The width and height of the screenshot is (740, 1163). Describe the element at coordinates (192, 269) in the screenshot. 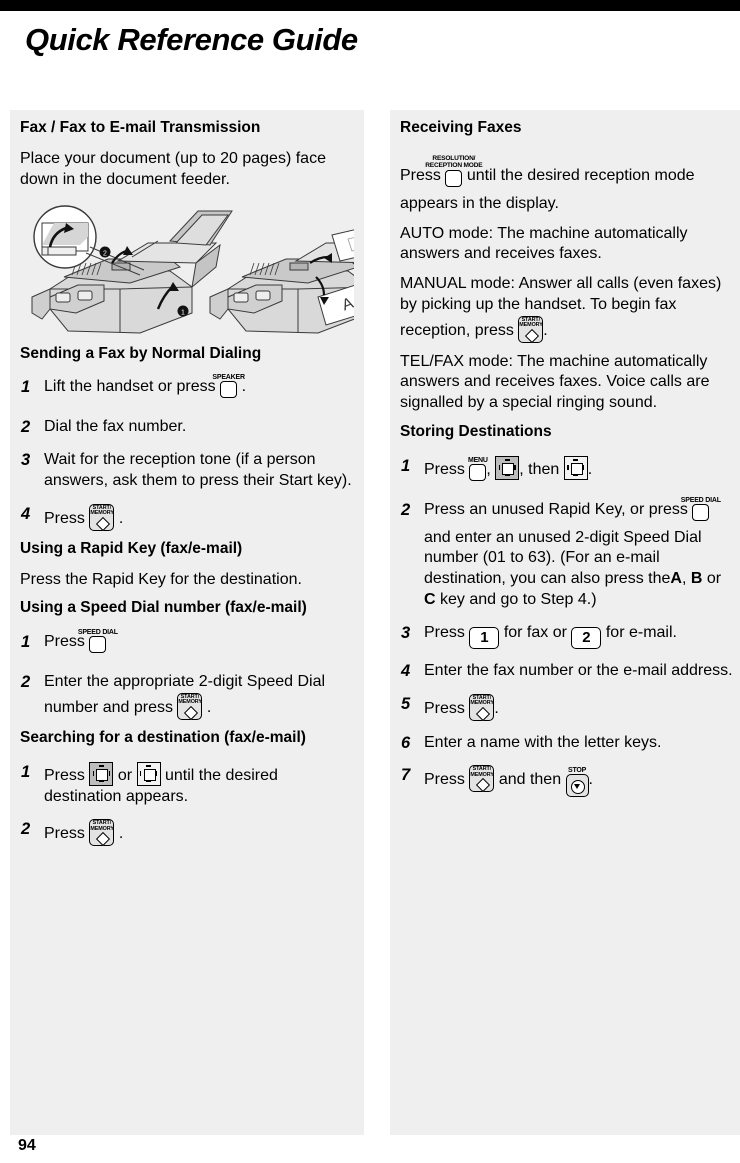

I see `figure-document-loading: 1 2 A` at that location.